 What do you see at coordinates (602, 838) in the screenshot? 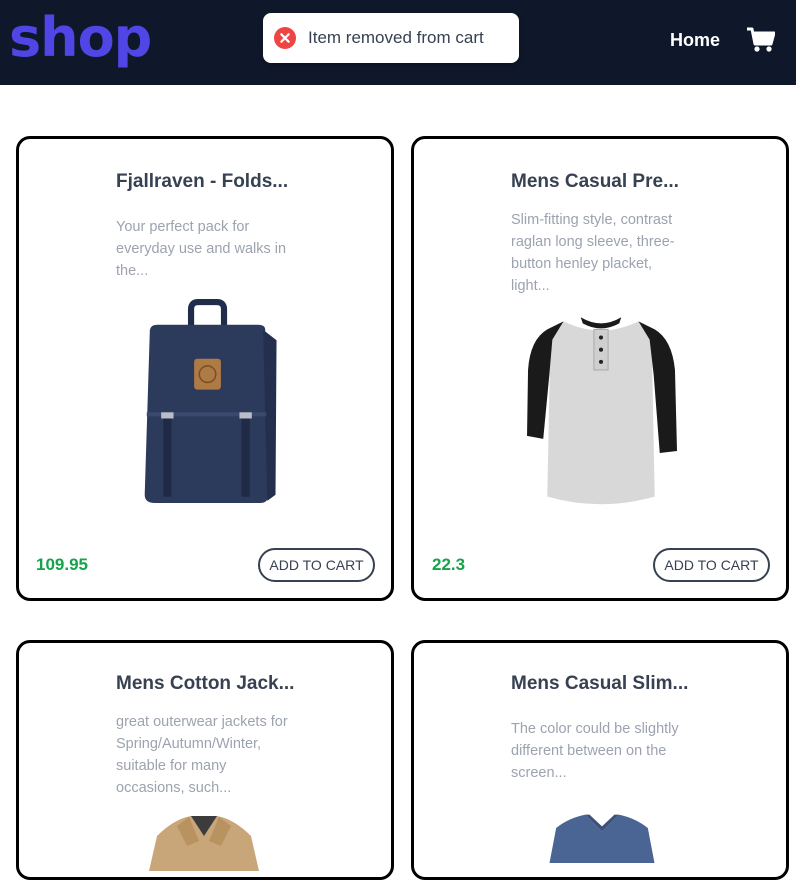
I see `product-image-vneck-shirt` at bounding box center [602, 838].